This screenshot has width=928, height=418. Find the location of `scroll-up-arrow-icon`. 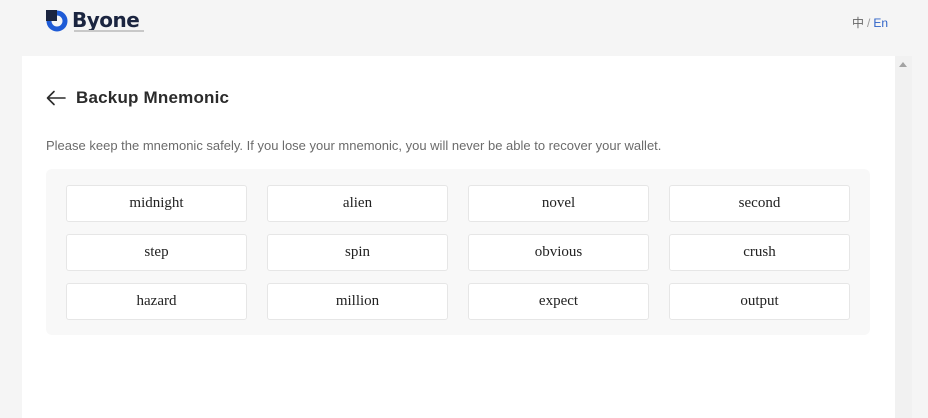

scroll-up-arrow-icon is located at coordinates (903, 64).